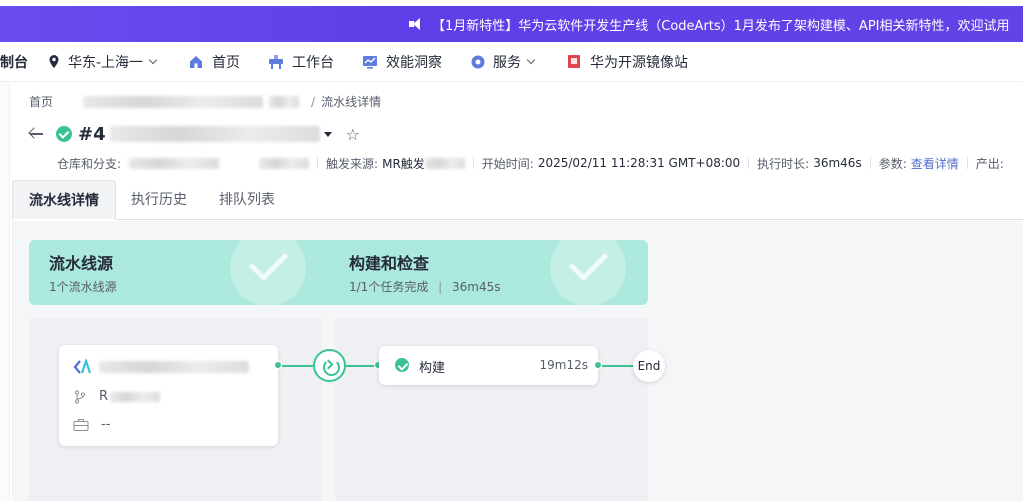  What do you see at coordinates (276, 62) in the screenshot?
I see `workbench-icon` at bounding box center [276, 62].